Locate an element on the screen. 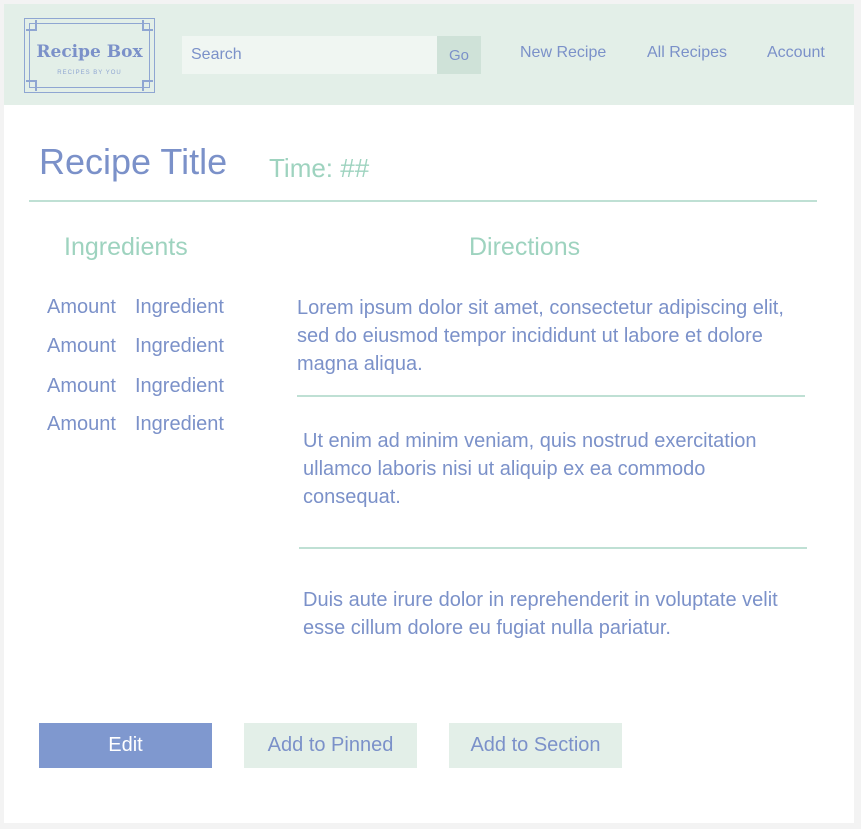  edit-button: Edit is located at coordinates (125, 745).